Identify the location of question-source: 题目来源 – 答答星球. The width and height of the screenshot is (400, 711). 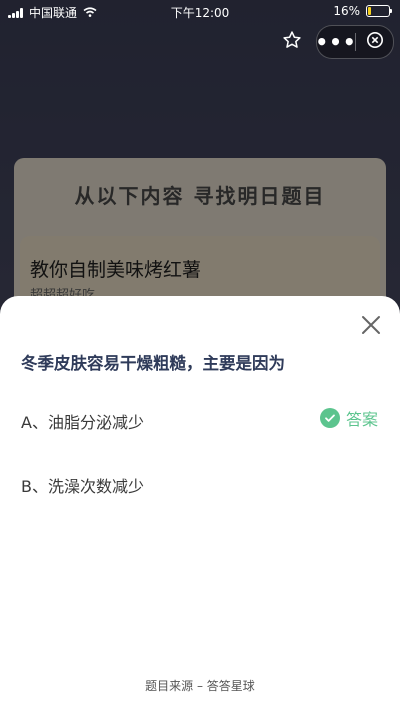
(200, 686).